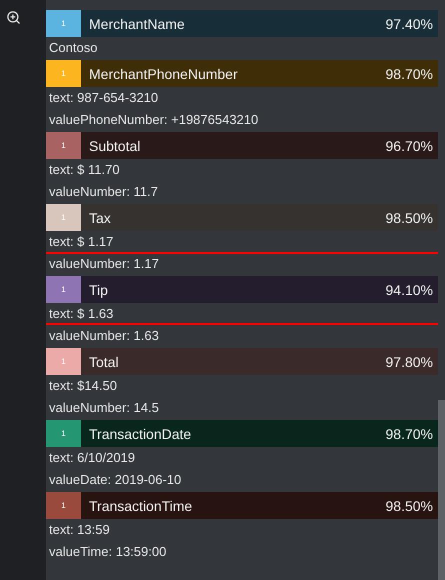 The width and height of the screenshot is (445, 580). What do you see at coordinates (115, 480) in the screenshot?
I see `field-value: valueDate: 2019-06-10` at bounding box center [115, 480].